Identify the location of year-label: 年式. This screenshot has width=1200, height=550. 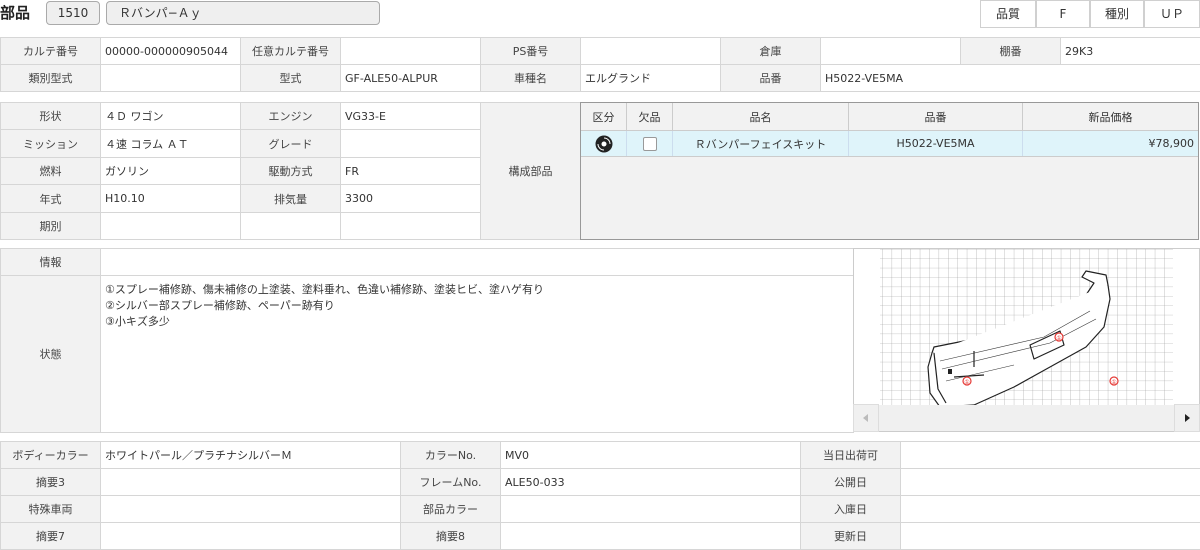
(50, 198).